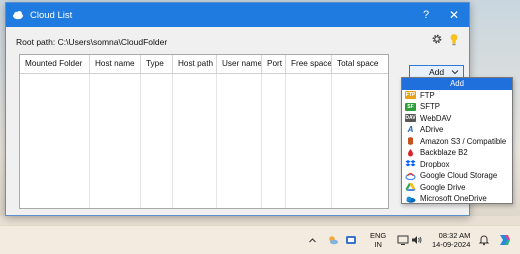  I want to click on column-header: Mounted Folder, so click(55, 64).